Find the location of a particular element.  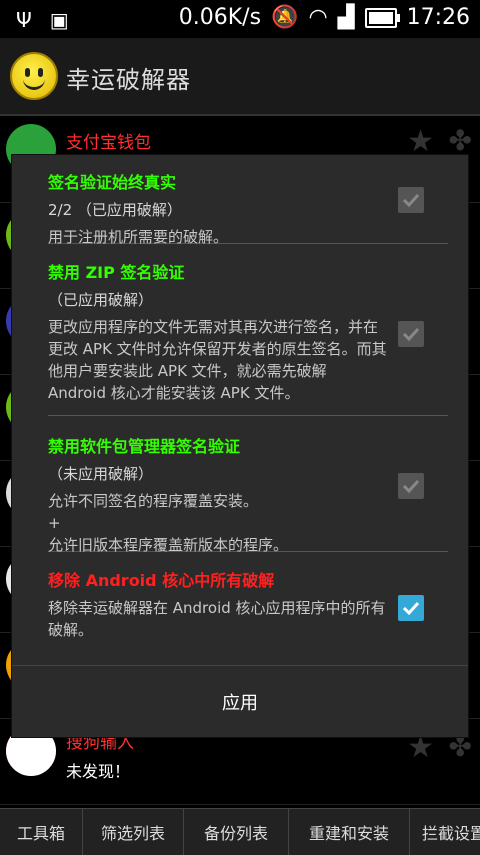

net-speed: 0.06K/s is located at coordinates (220, 17).